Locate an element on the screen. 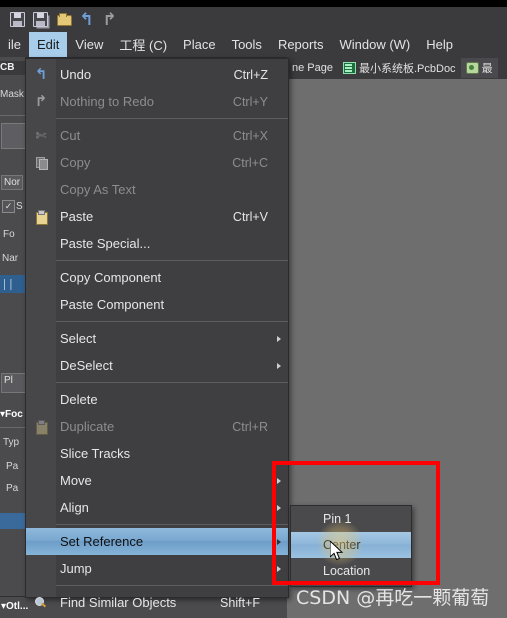 Image resolution: width=507 pixels, height=618 pixels. left-panel-label: CB is located at coordinates (7, 67).